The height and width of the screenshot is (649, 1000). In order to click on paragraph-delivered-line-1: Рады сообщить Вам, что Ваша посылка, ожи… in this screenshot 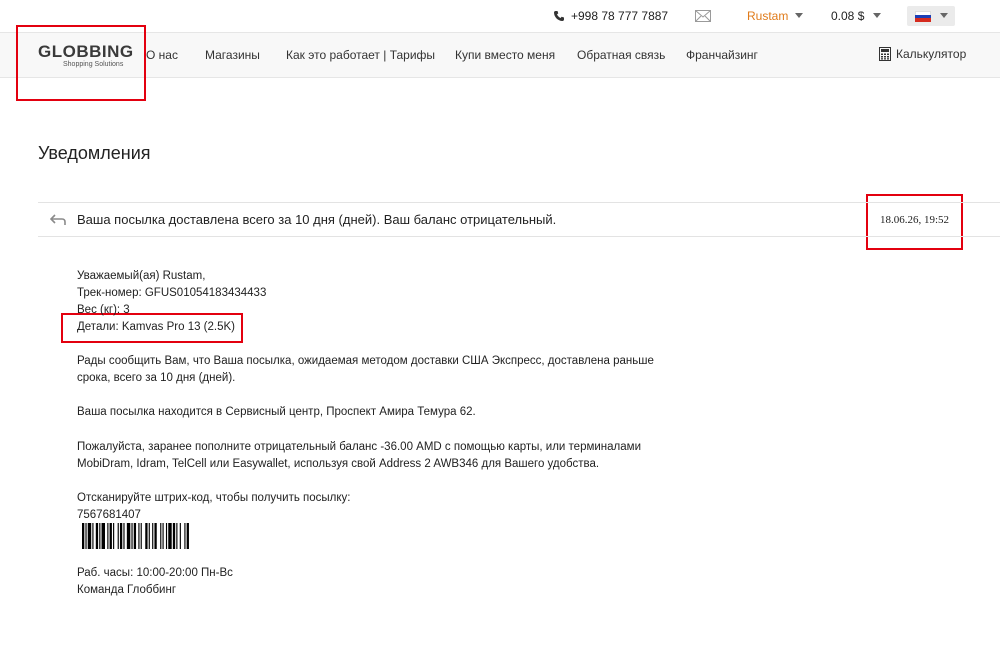, I will do `click(365, 361)`.